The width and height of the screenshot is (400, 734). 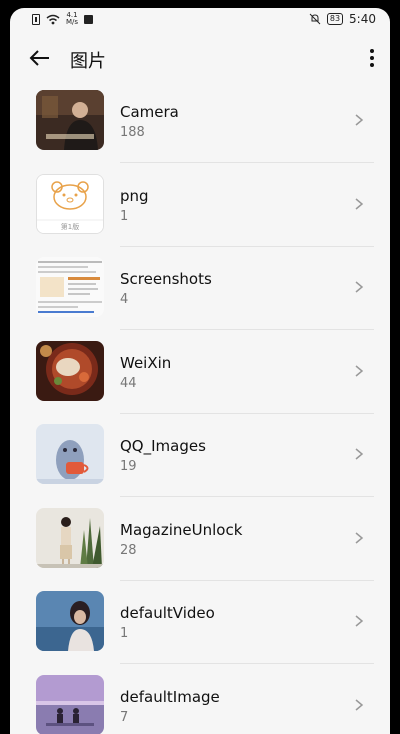 What do you see at coordinates (134, 195) in the screenshot?
I see `album-name: png` at bounding box center [134, 195].